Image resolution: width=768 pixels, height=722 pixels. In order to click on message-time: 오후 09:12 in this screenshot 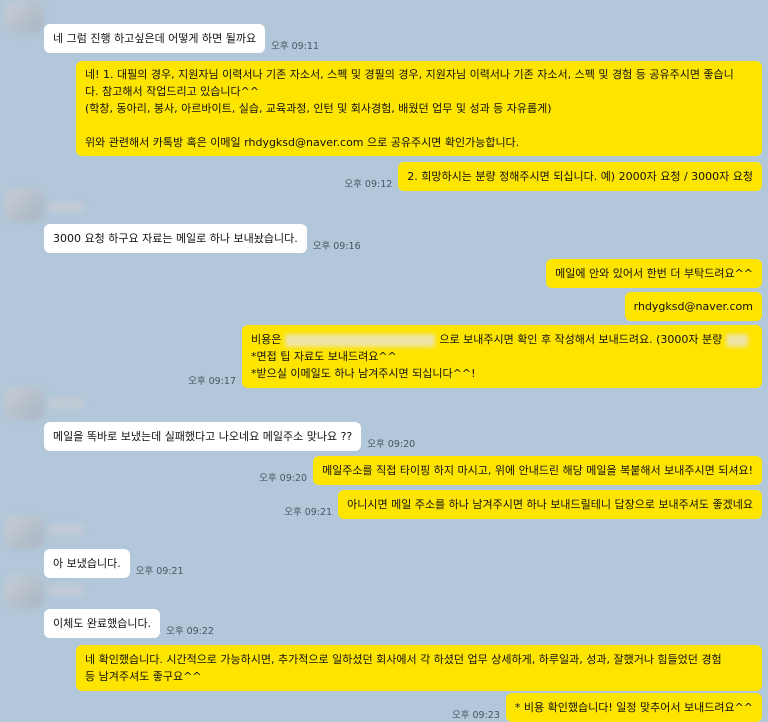, I will do `click(368, 184)`.